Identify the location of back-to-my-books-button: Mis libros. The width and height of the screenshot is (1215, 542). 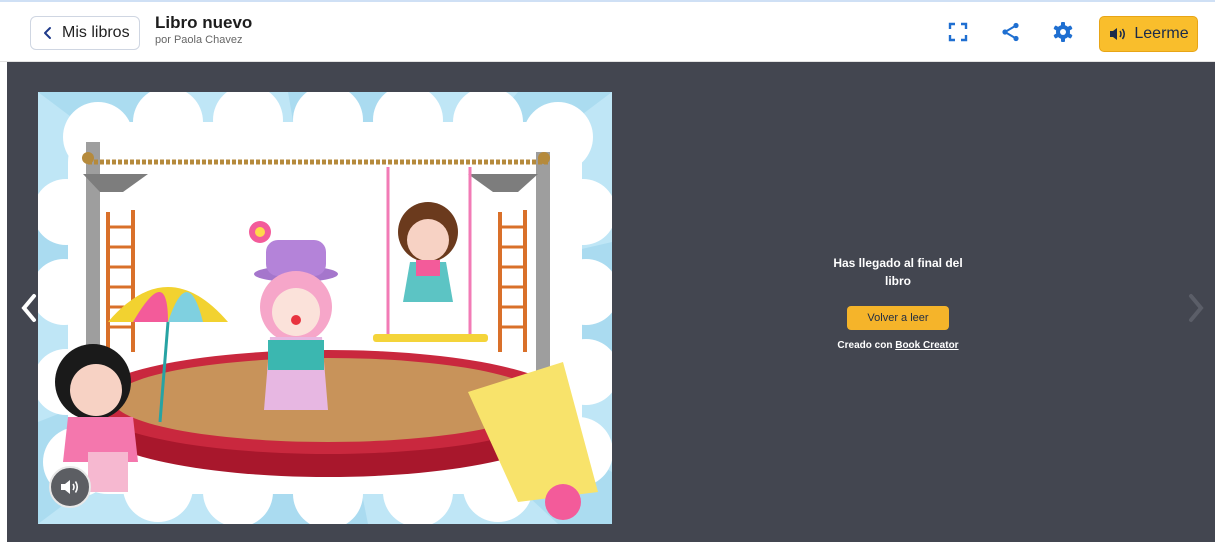
(85, 33).